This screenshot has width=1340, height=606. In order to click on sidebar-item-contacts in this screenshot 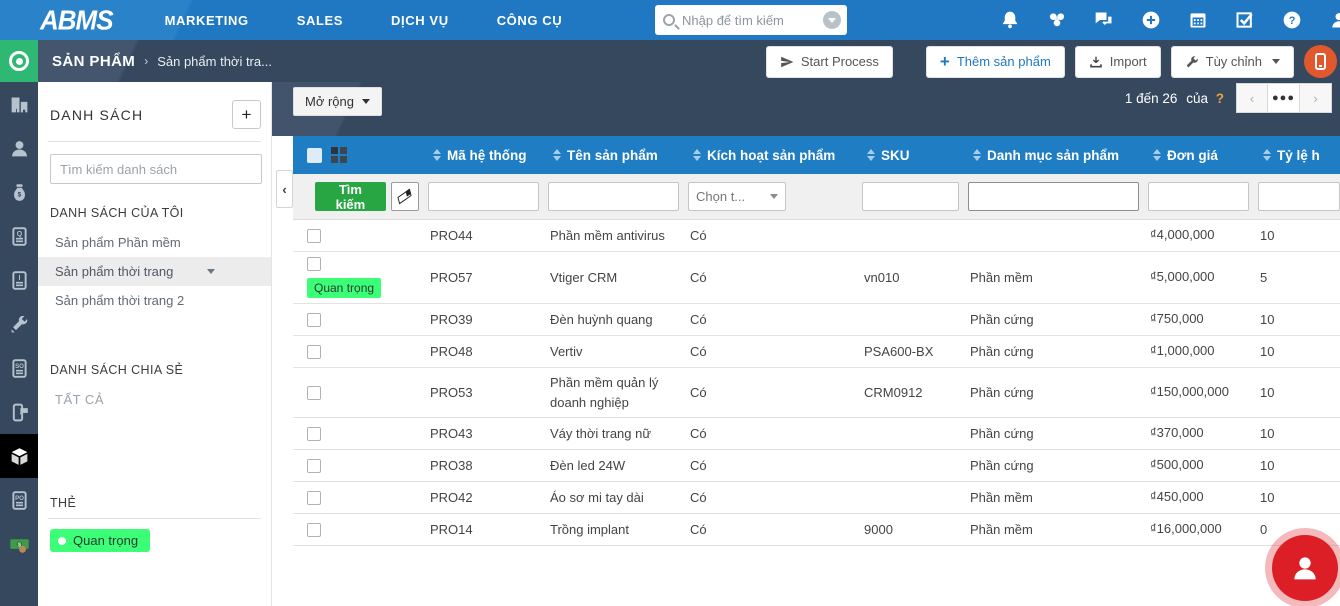, I will do `click(19, 148)`.